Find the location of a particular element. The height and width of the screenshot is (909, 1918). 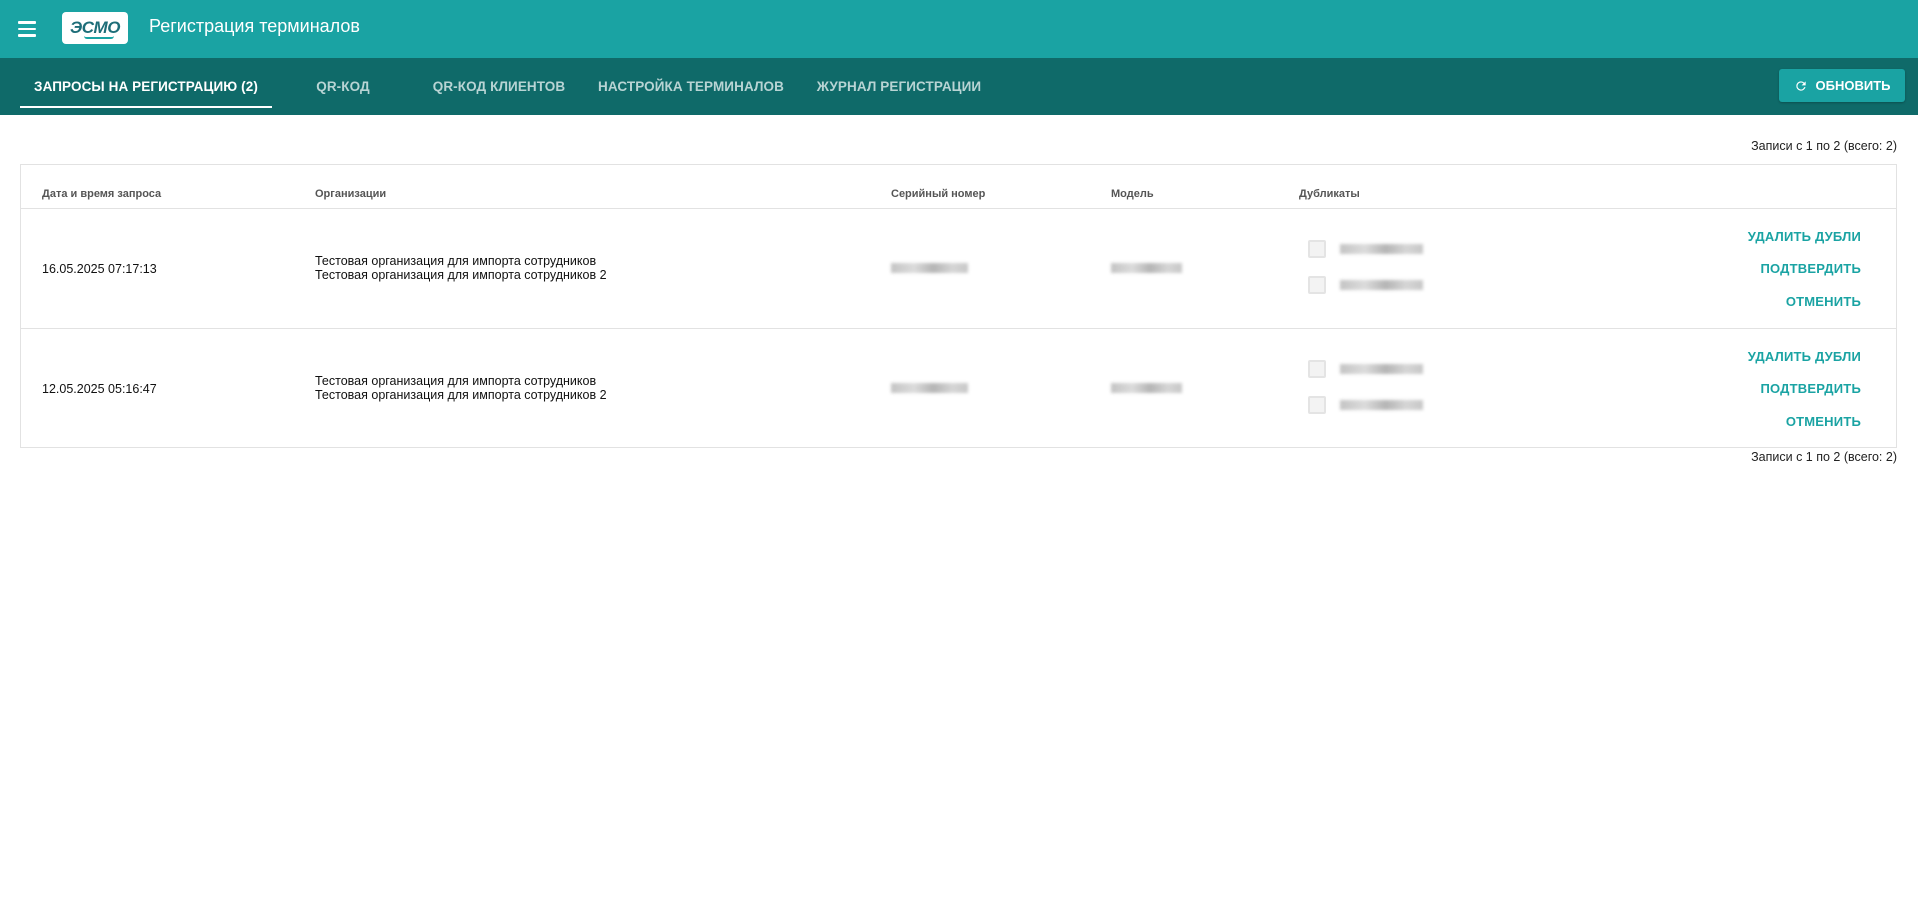

app-bar: ЭСМО Регистрация терминалов is located at coordinates (959, 29).